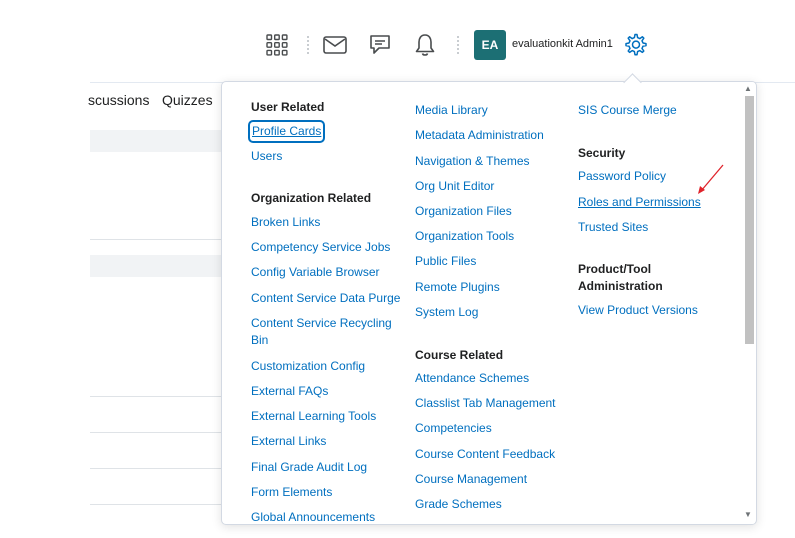  Describe the element at coordinates (490, 45) in the screenshot. I see `avatar: EA` at that location.